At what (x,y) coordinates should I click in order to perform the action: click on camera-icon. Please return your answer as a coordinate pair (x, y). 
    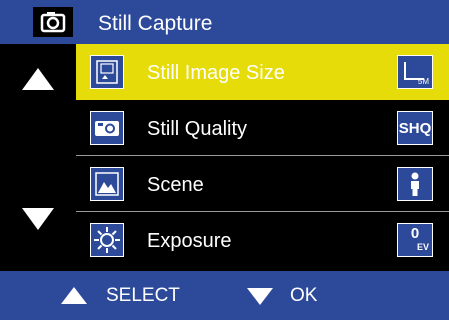
    Looking at the image, I should click on (53, 22).